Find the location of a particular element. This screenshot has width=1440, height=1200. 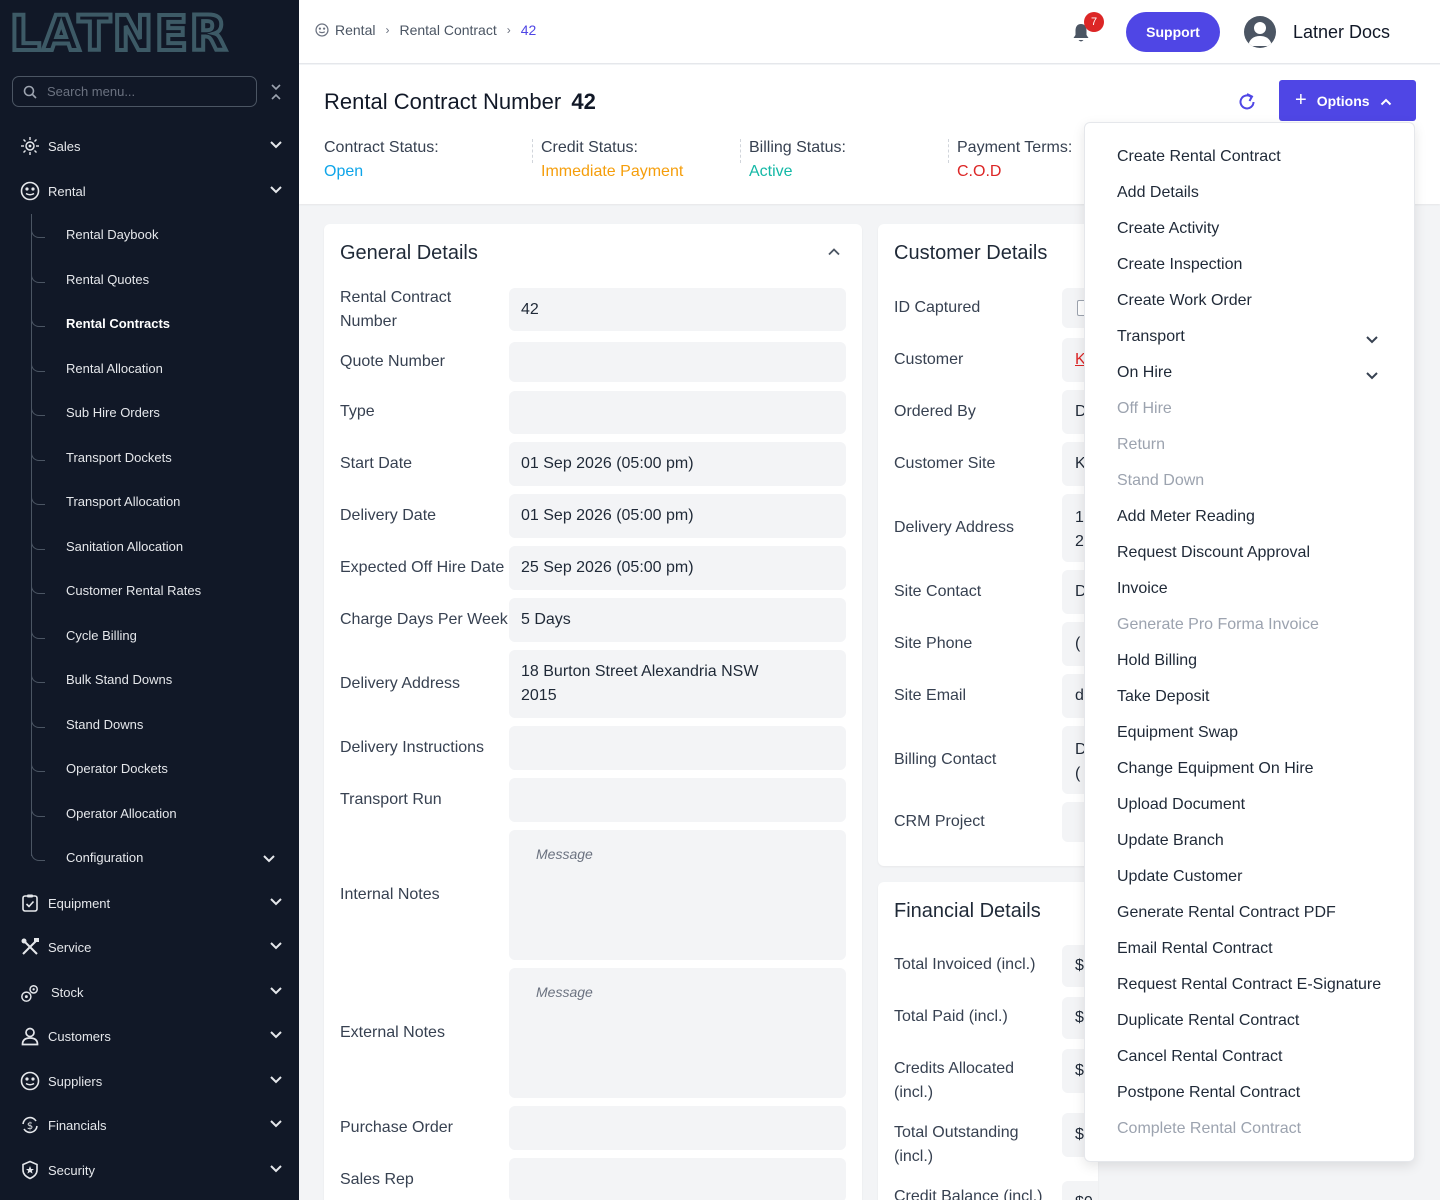

sidebar-item-bulk-stand-downs: Bulk Stand Downs is located at coordinates (119, 680).